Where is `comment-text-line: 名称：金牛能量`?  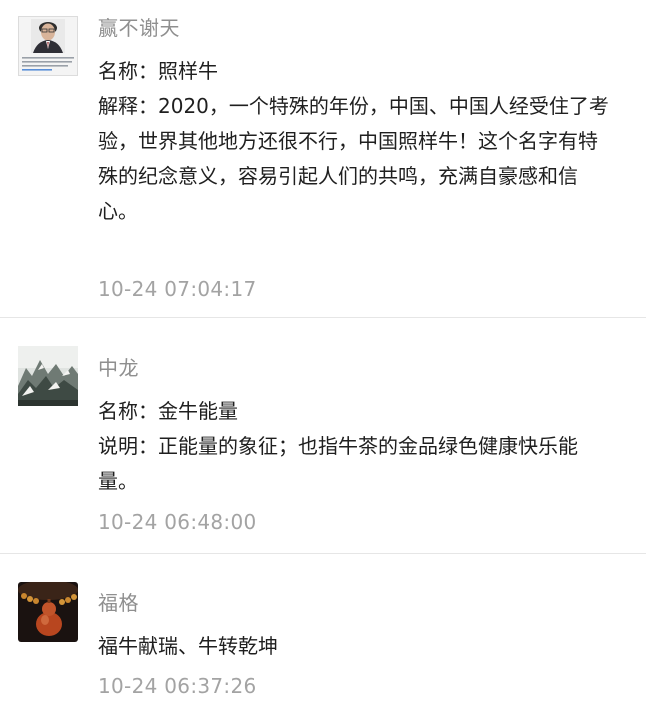
comment-text-line: 名称：金牛能量 is located at coordinates (168, 411).